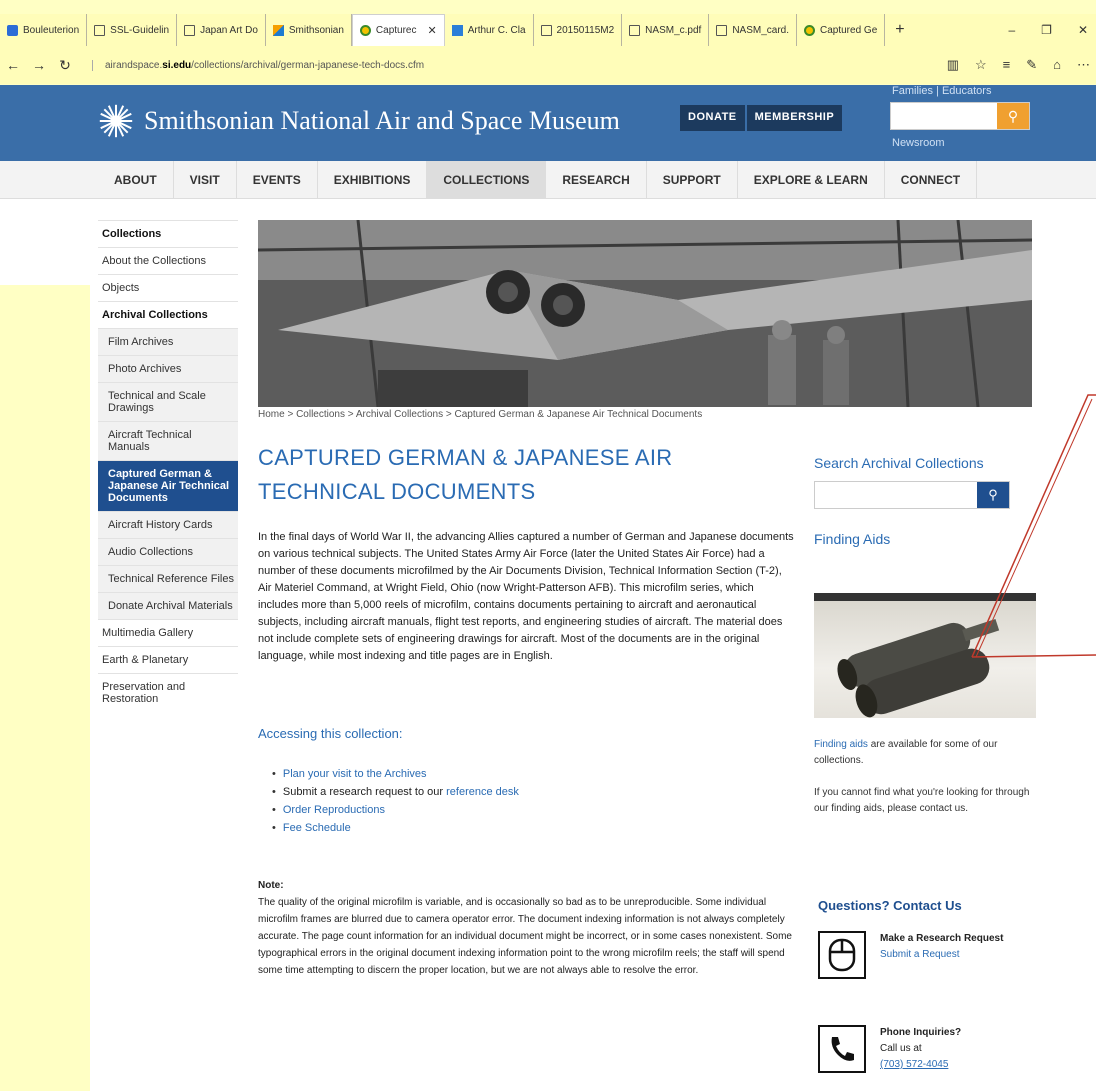 Image resolution: width=1096 pixels, height=1091 pixels. What do you see at coordinates (1031, 65) in the screenshot?
I see `web-note-icon: ✎` at bounding box center [1031, 65].